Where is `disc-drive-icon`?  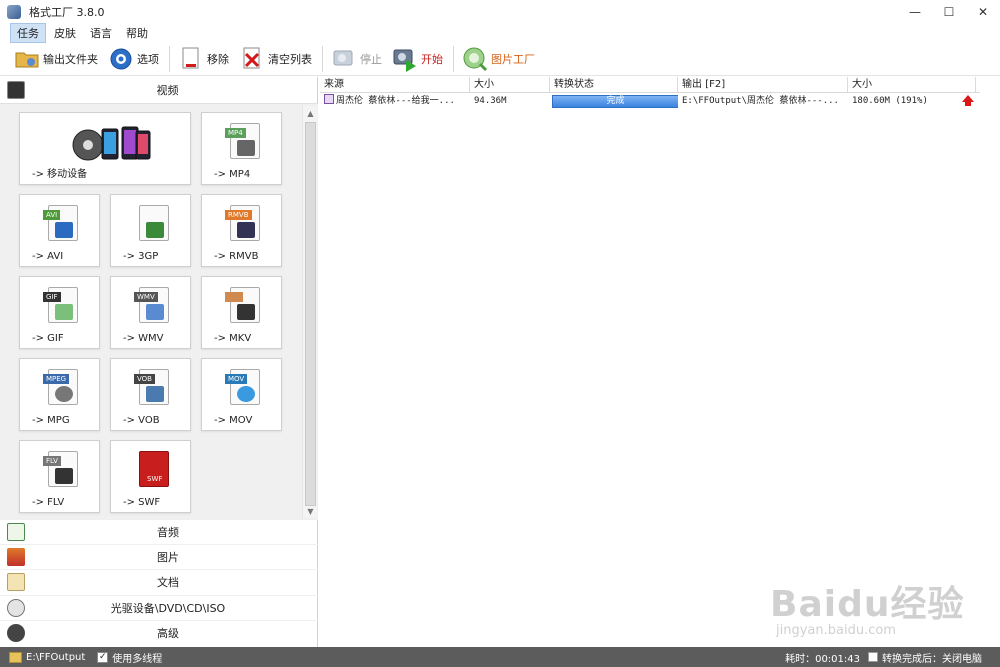
disc-drive-icon is located at coordinates (16, 608).